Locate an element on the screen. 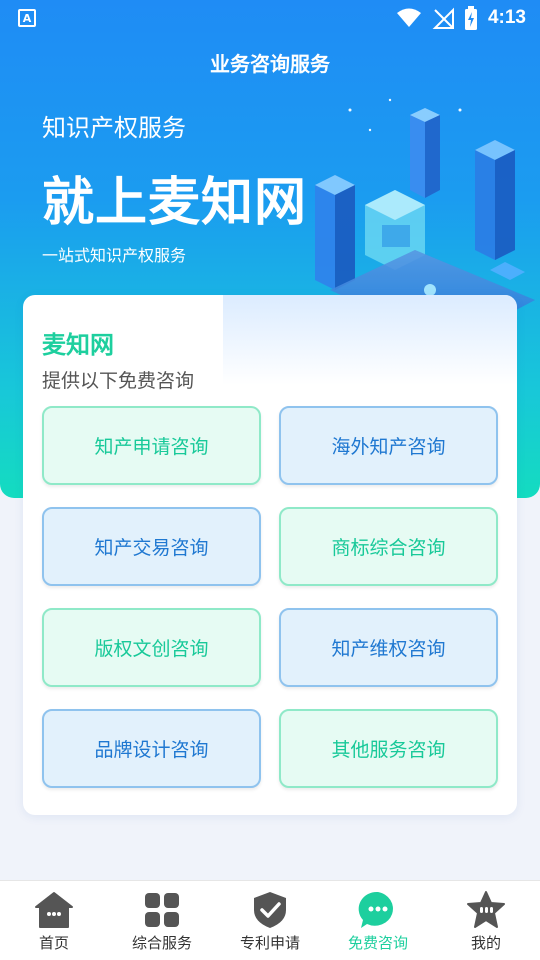 This screenshot has width=540, height=960. tab-free-consult: 免费咨询 is located at coordinates (378, 920).